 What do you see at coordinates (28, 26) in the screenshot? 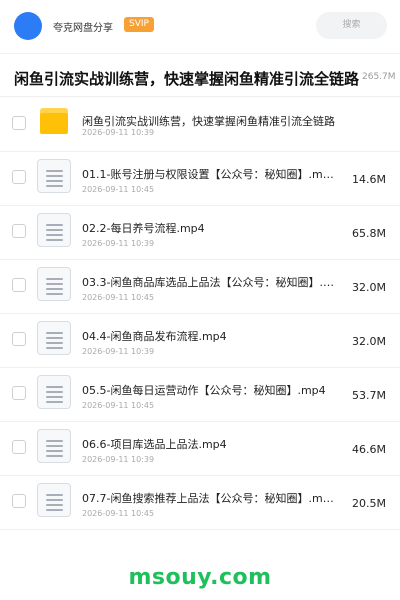
I see `avatar` at bounding box center [28, 26].